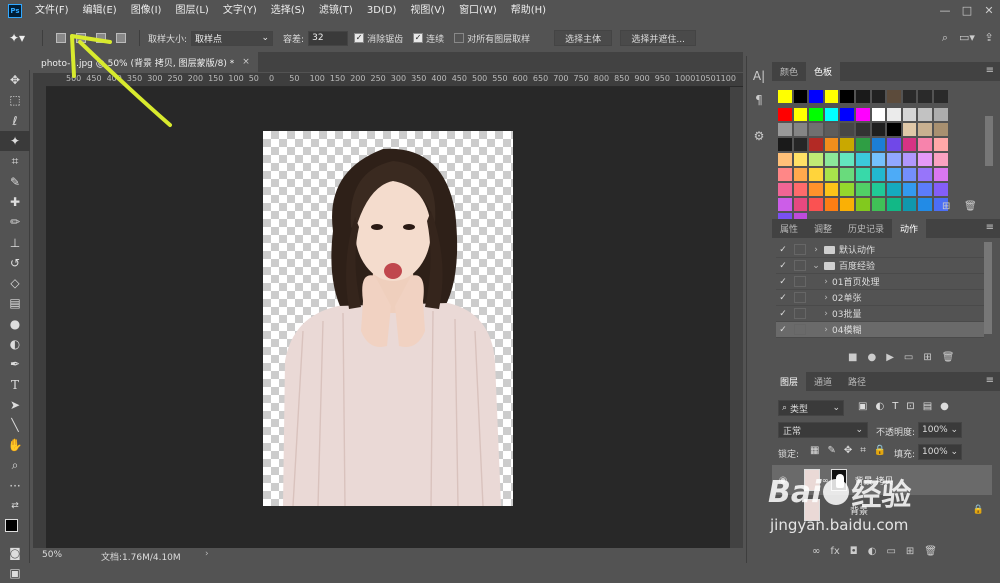 Image resolution: width=1000 pixels, height=583 pixels. Describe the element at coordinates (823, 71) in the screenshot. I see `tab-color: 色板` at that location.